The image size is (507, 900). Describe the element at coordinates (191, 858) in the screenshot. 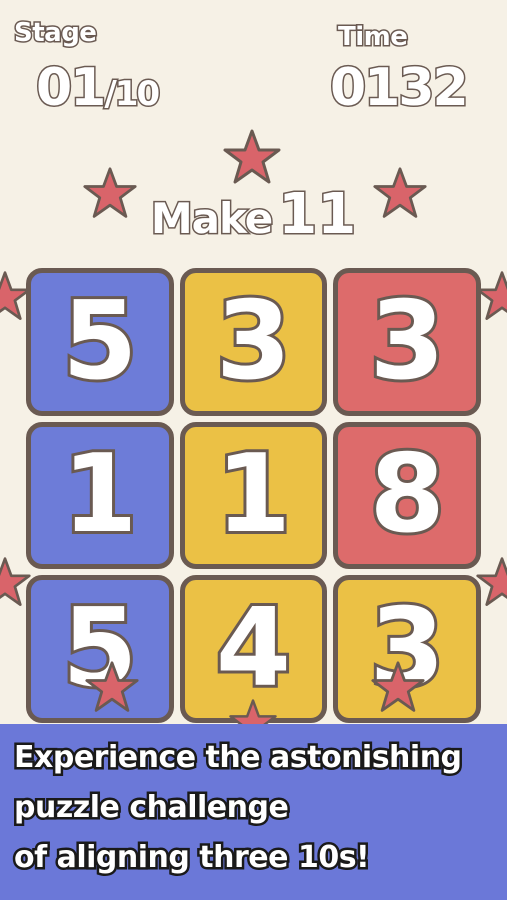

I see `promo-line-3: of aligning three 10s!` at that location.